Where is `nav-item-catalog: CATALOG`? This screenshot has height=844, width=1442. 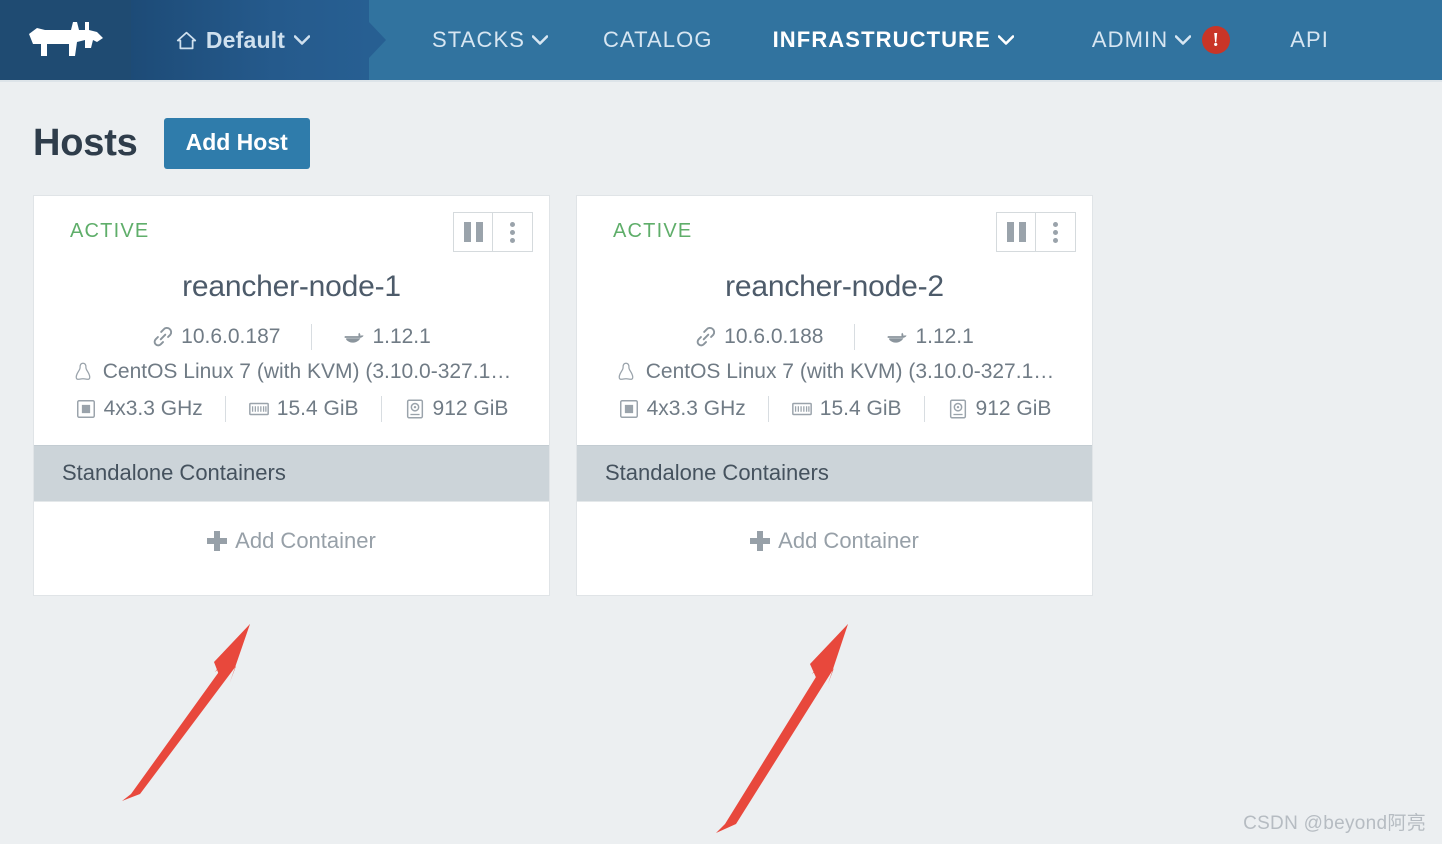 nav-item-catalog: CATALOG is located at coordinates (658, 40).